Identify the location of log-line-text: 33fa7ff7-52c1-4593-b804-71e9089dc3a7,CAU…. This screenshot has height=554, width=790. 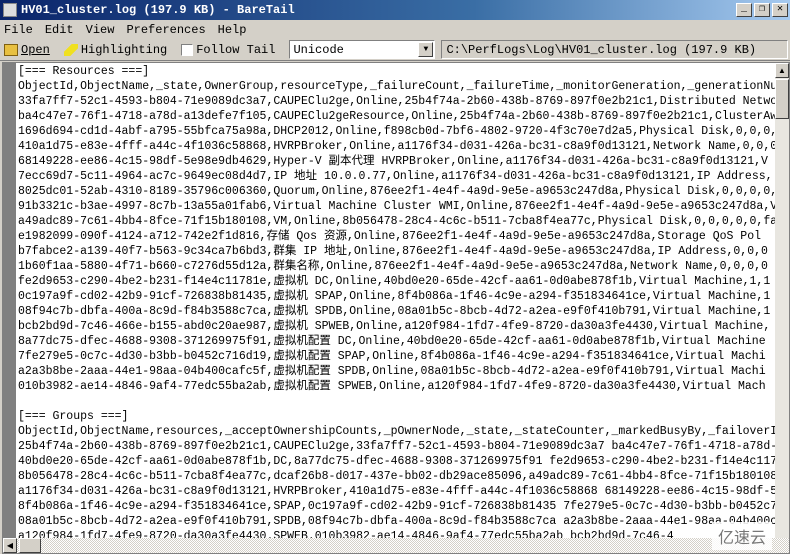
(398, 101).